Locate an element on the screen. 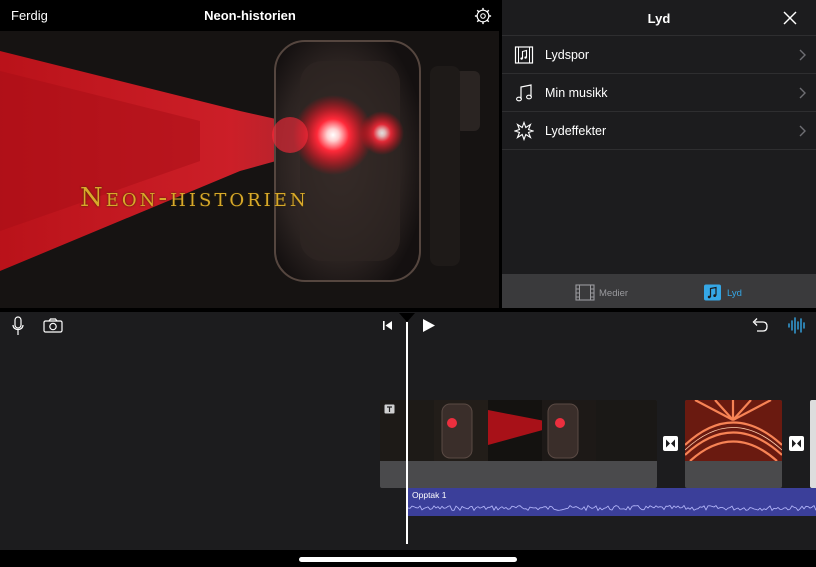 The width and height of the screenshot is (816, 567). playhead-marker is located at coordinates (407, 317).